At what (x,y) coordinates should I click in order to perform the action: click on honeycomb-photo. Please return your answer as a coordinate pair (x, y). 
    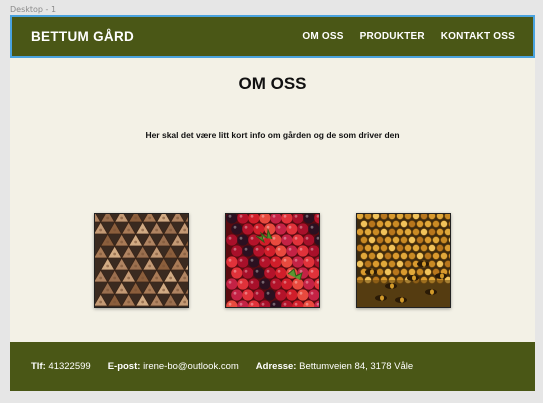
    Looking at the image, I should click on (403, 260).